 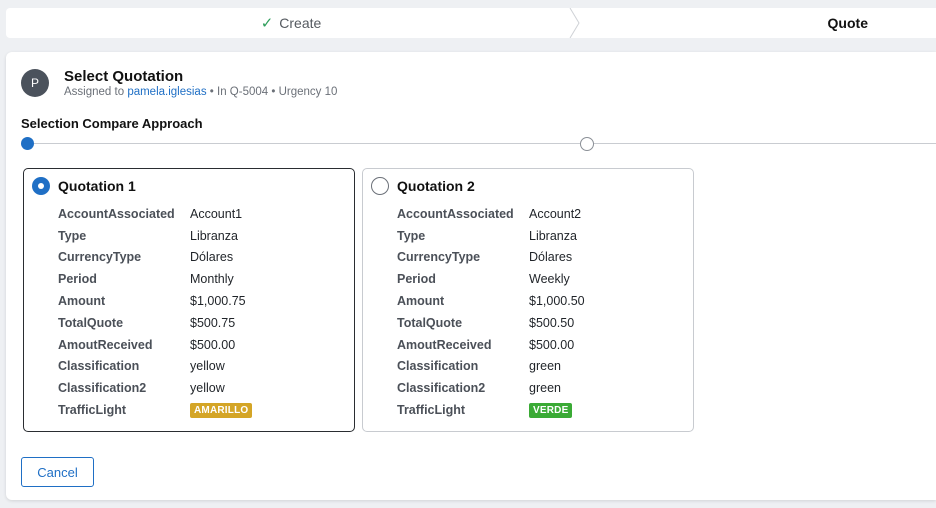 I want to click on quotation-1-title: Quotation 1, so click(x=97, y=186).